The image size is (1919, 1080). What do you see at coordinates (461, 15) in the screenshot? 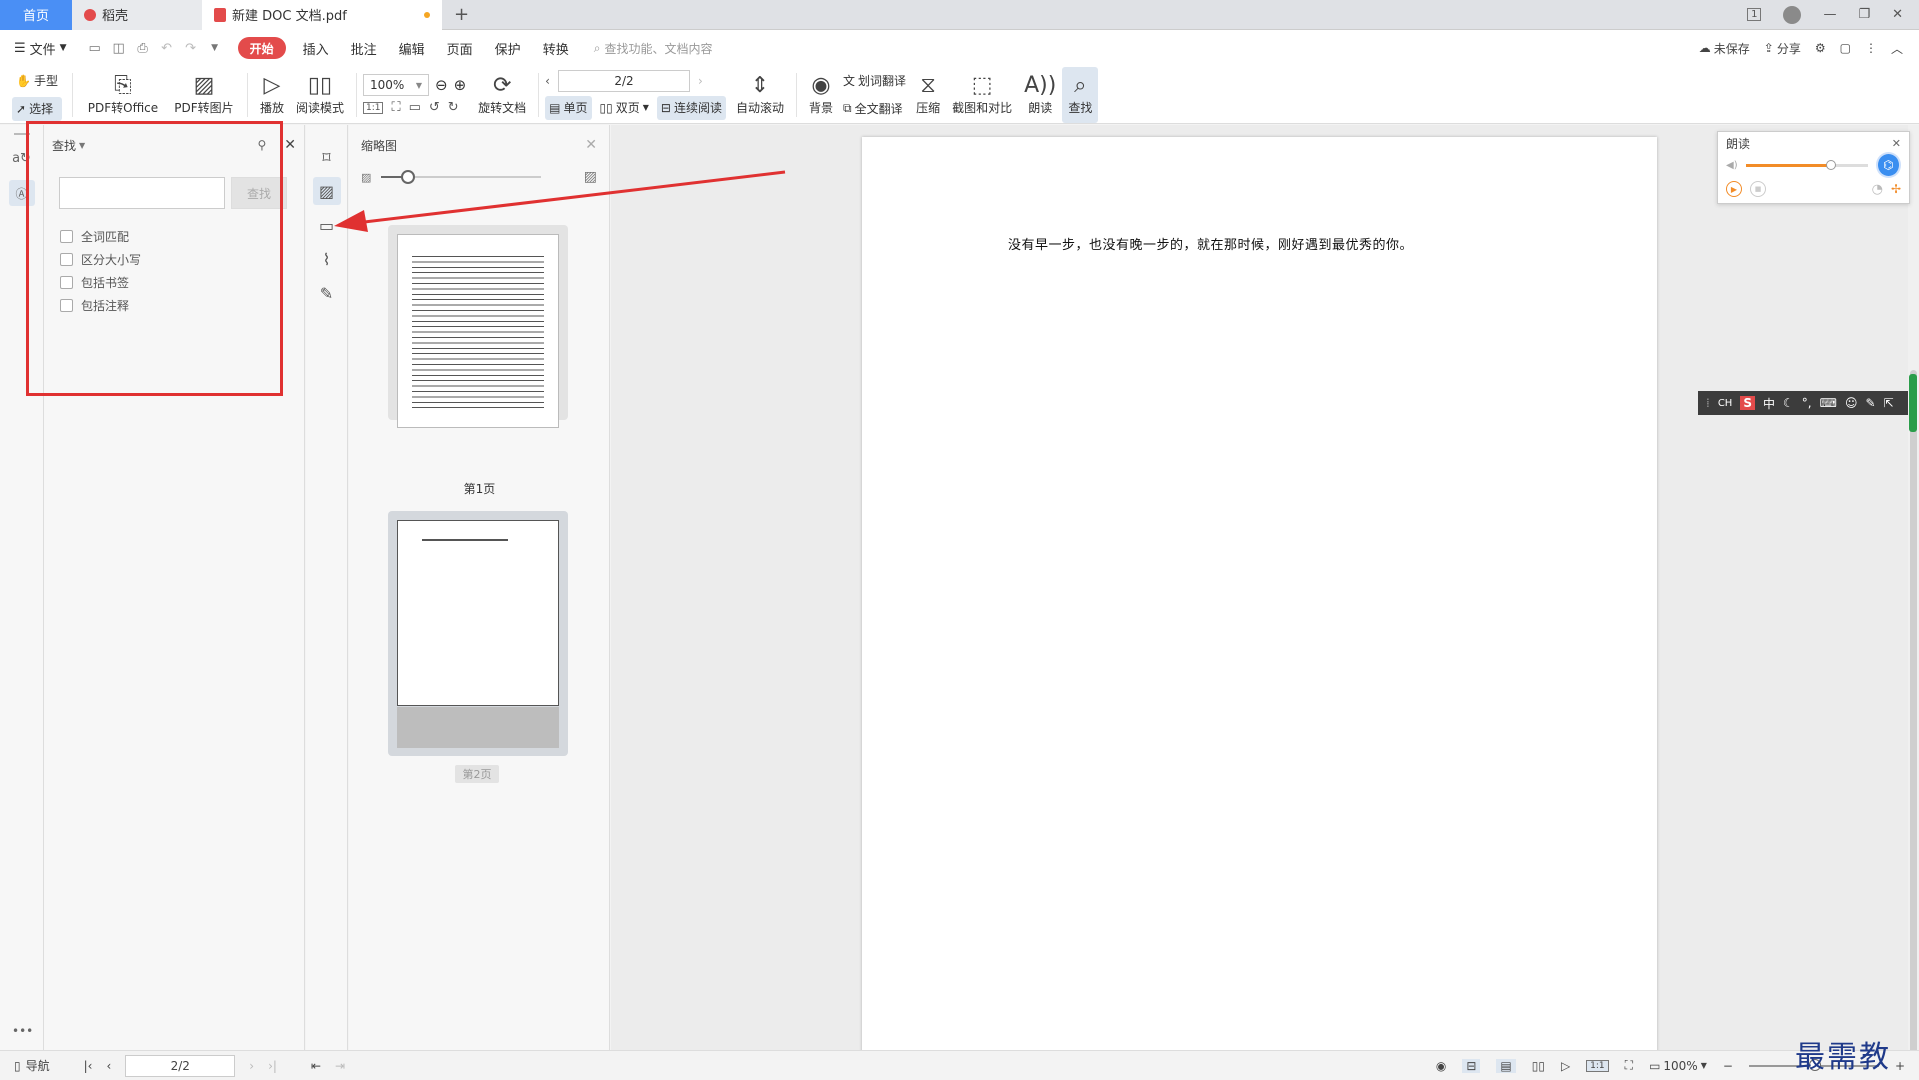
I see `new-tab-button: +` at bounding box center [461, 15].